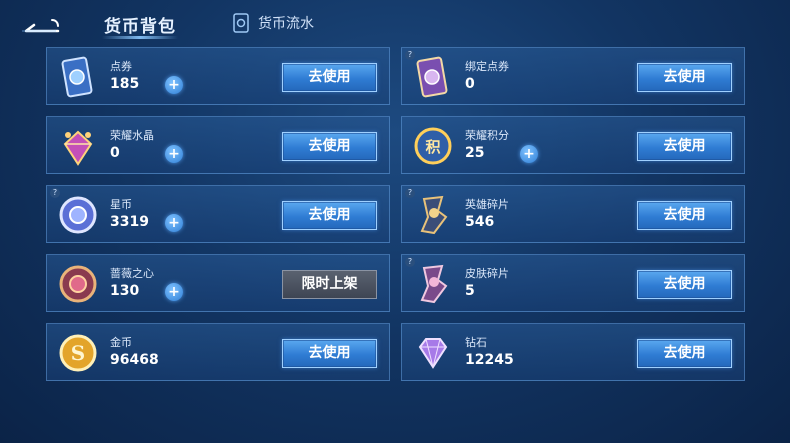 The height and width of the screenshot is (443, 790). I want to click on bound-voucher-card-icon, so click(432, 77).